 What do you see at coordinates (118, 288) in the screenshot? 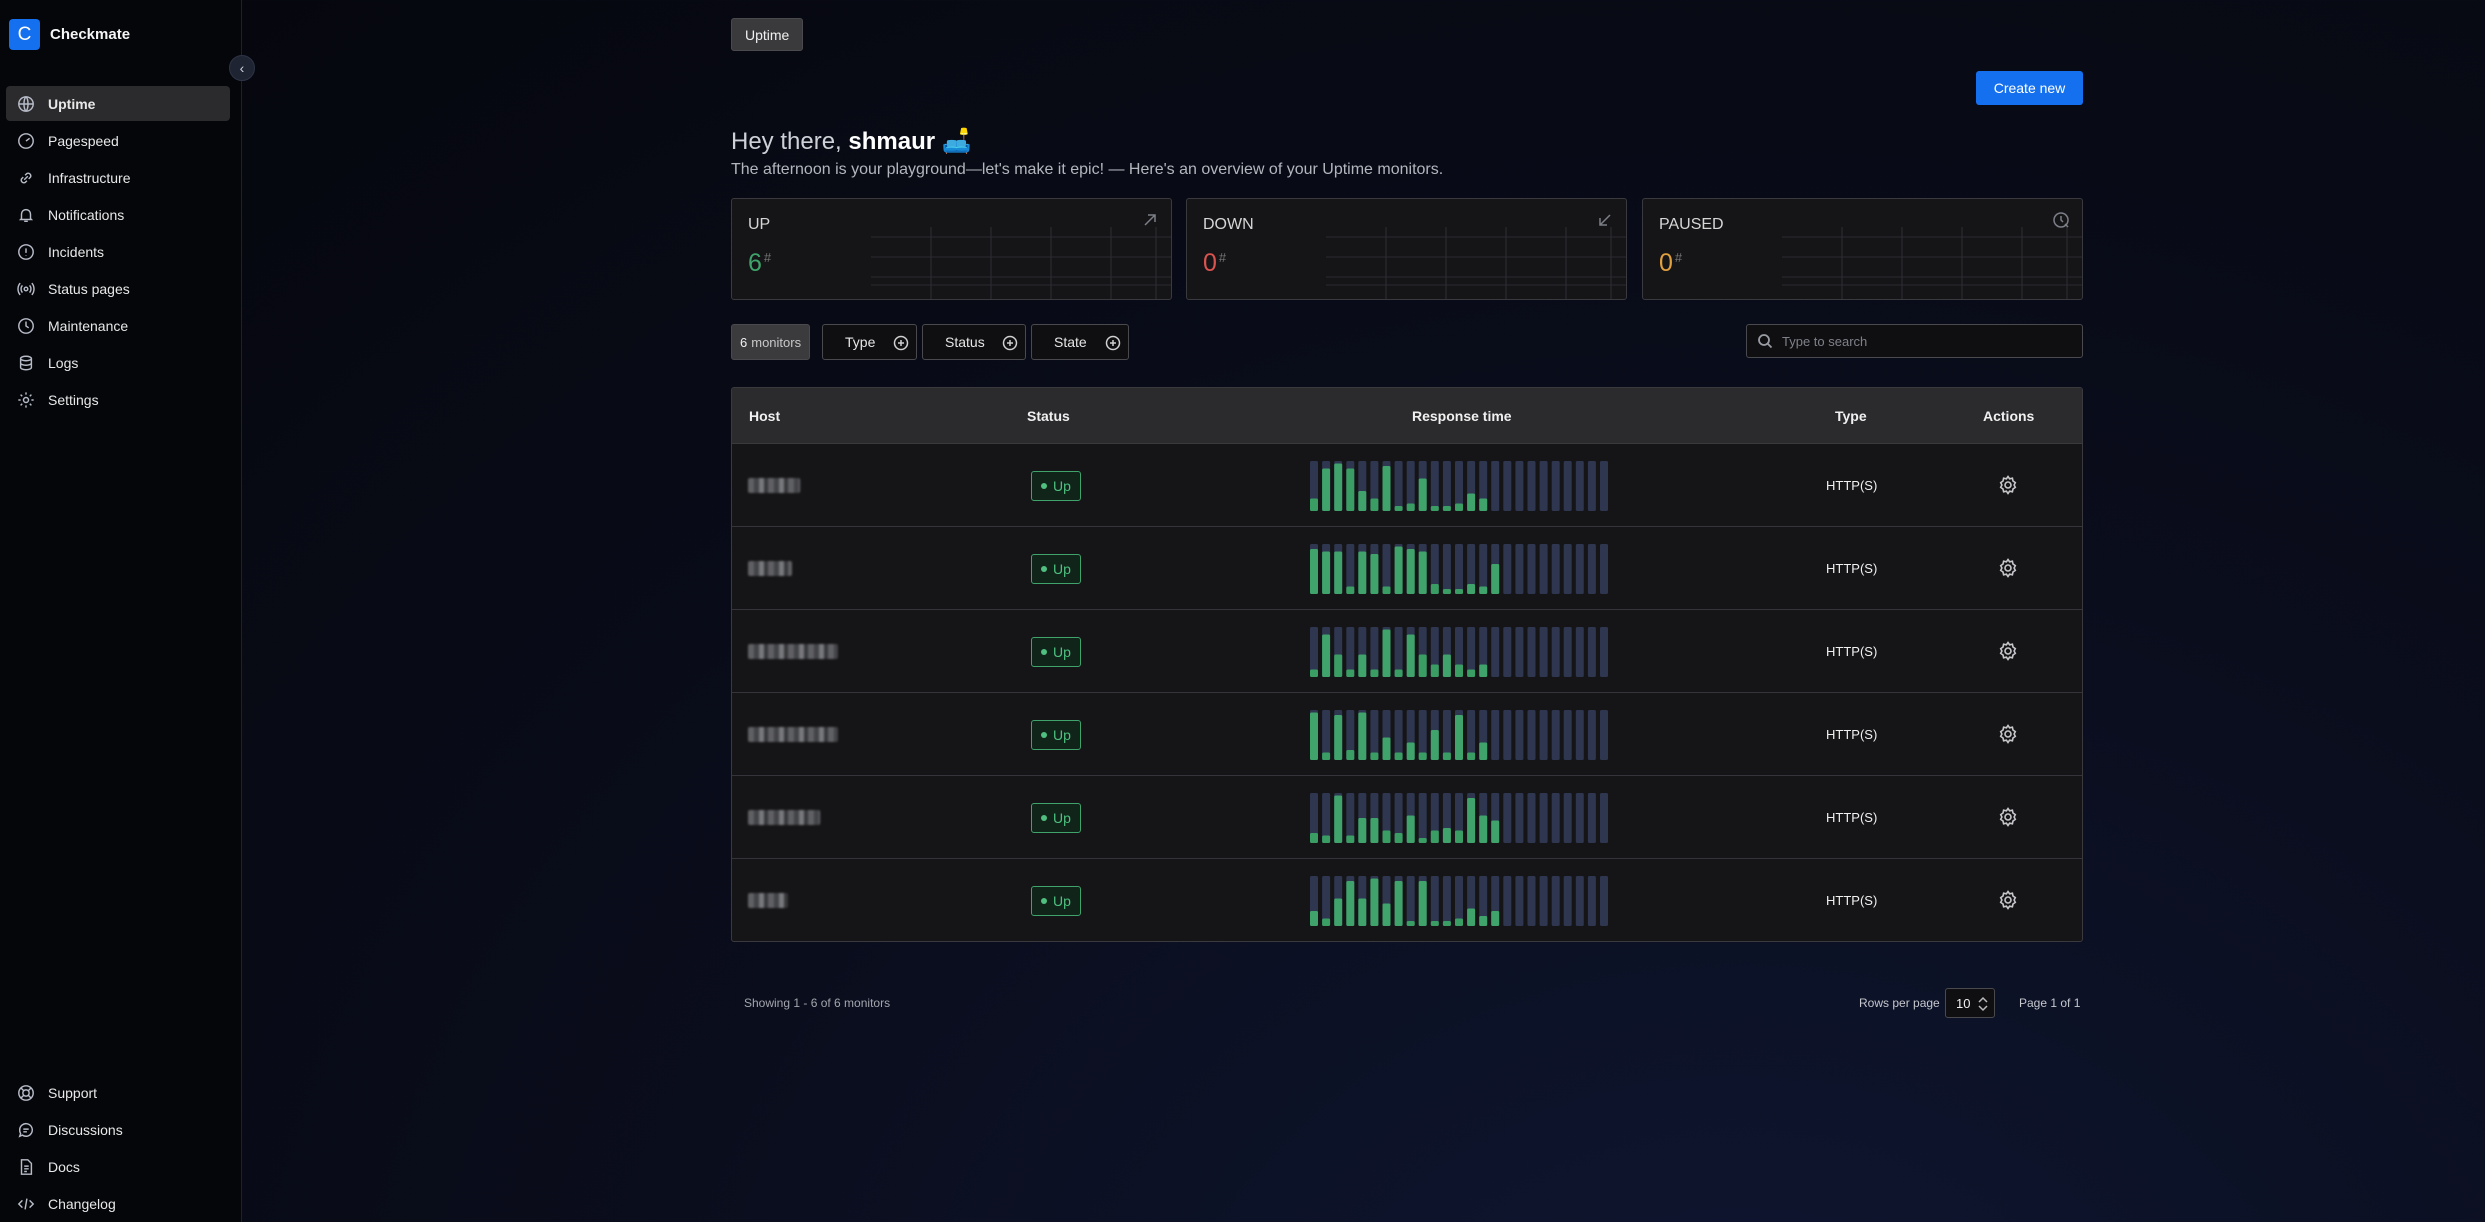
I see `sidebar-item-status-pages: Status pages` at bounding box center [118, 288].